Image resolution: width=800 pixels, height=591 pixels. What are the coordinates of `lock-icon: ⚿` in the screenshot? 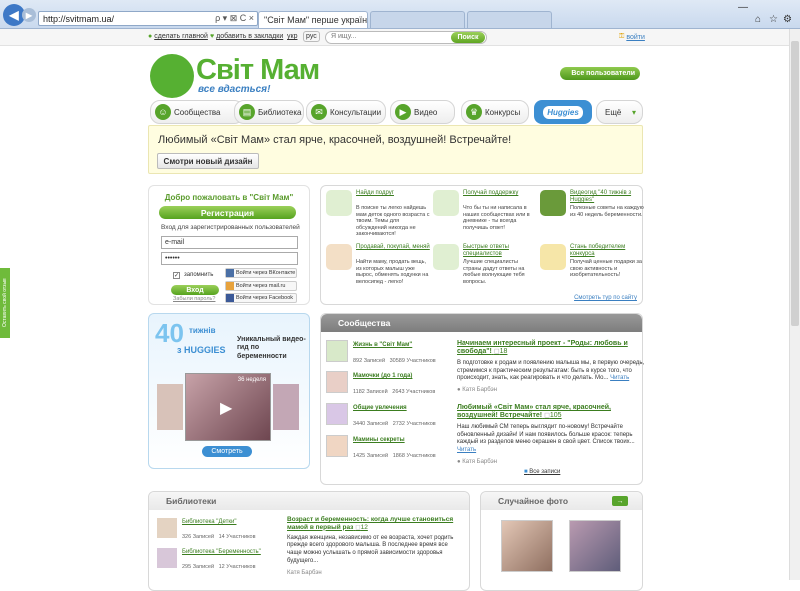 It's located at (622, 36).